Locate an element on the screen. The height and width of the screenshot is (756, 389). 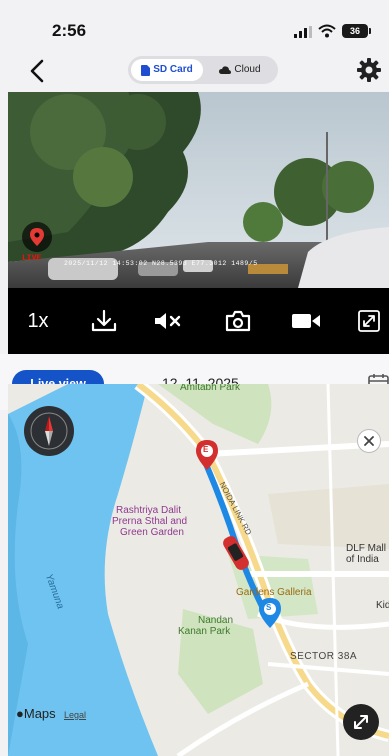
download-button is located at coordinates (104, 321).